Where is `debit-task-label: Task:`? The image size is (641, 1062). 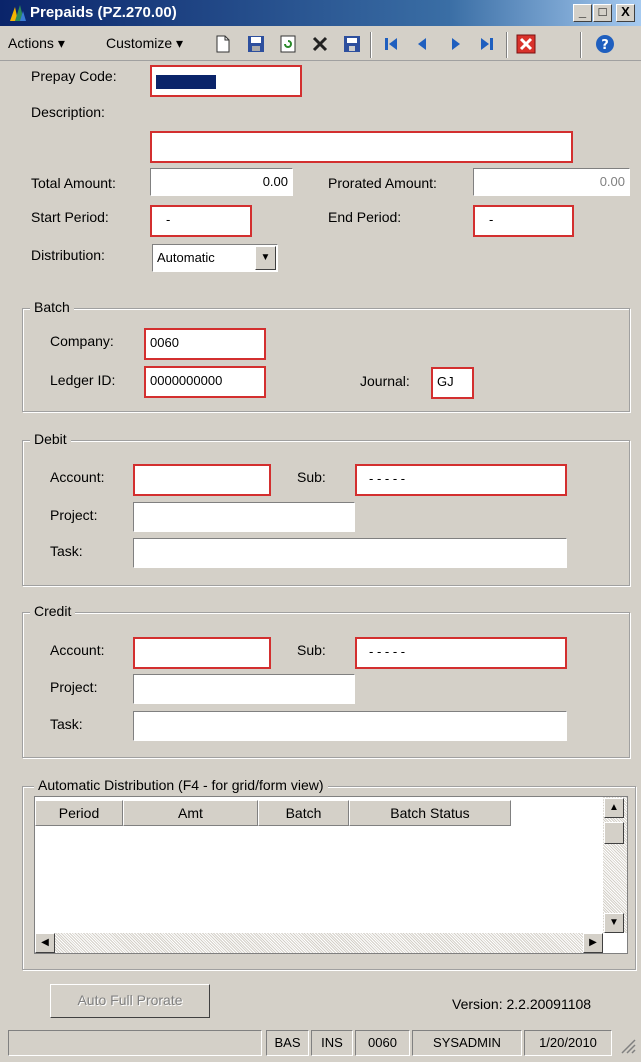 debit-task-label: Task: is located at coordinates (66, 551).